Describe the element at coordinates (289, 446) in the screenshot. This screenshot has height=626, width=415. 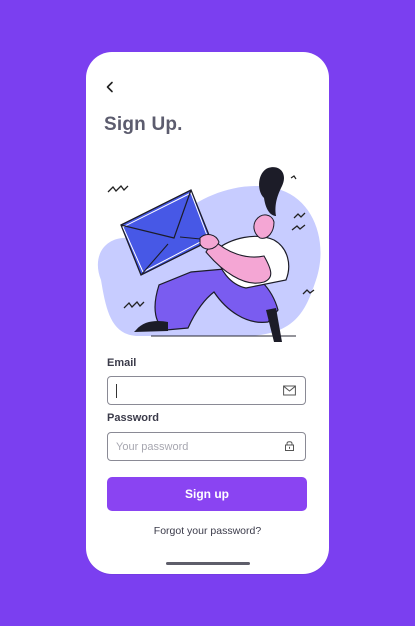
I see `lock-icon` at that location.